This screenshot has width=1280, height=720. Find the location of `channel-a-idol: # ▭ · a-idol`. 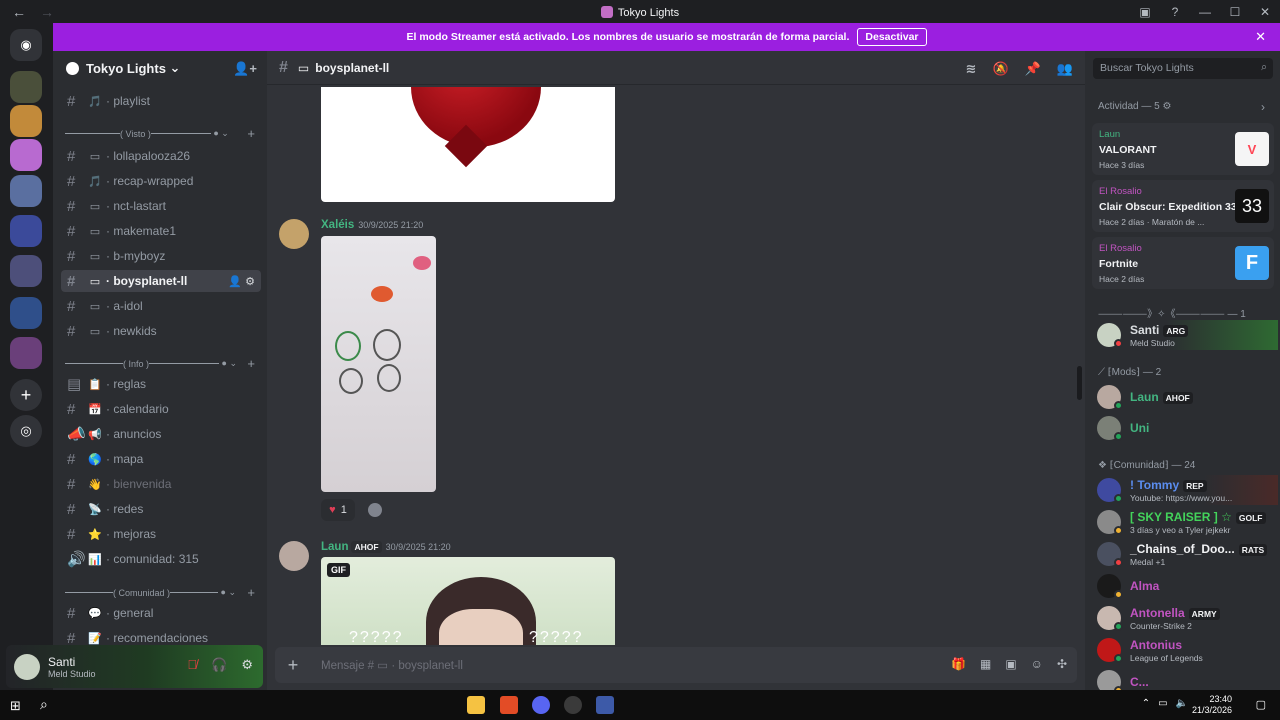

channel-a-idol: # ▭ · a-idol is located at coordinates (161, 306).